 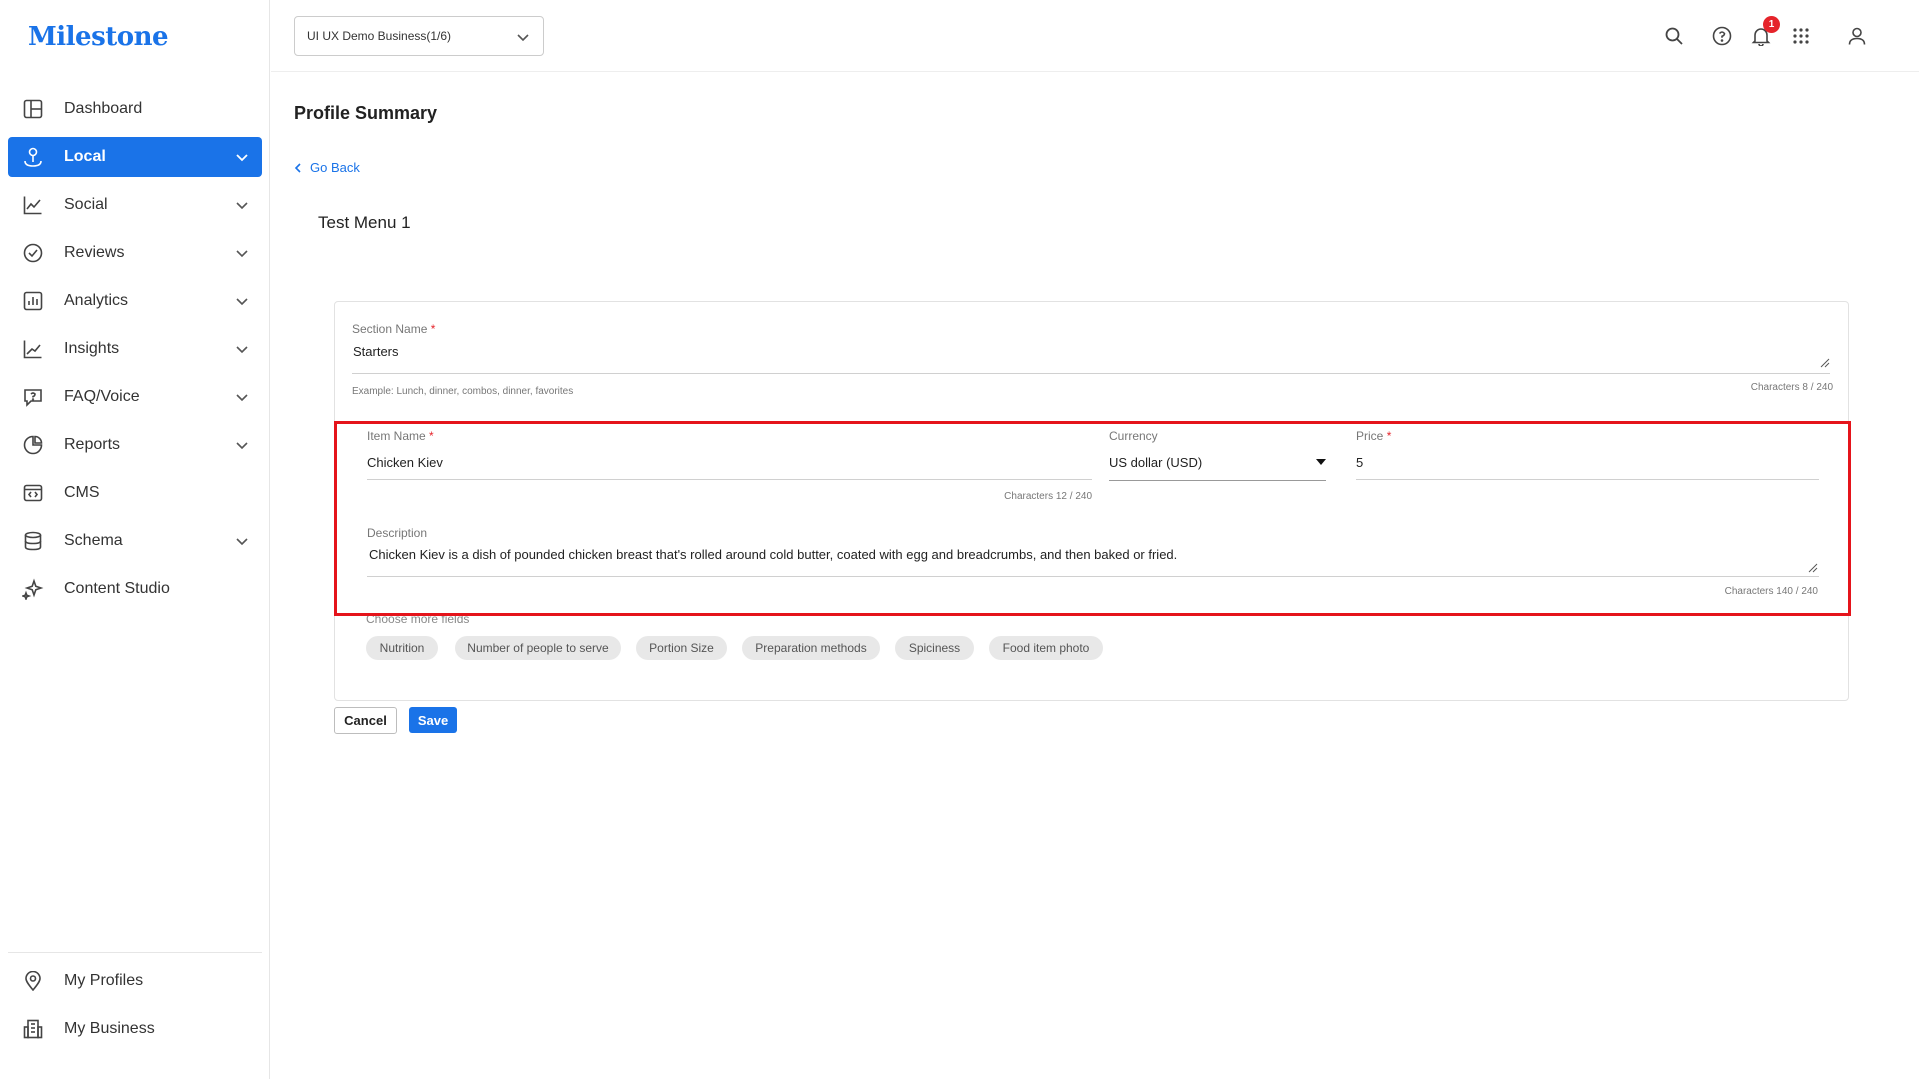 I want to click on content-studio-sparkle-icon, so click(x=33, y=589).